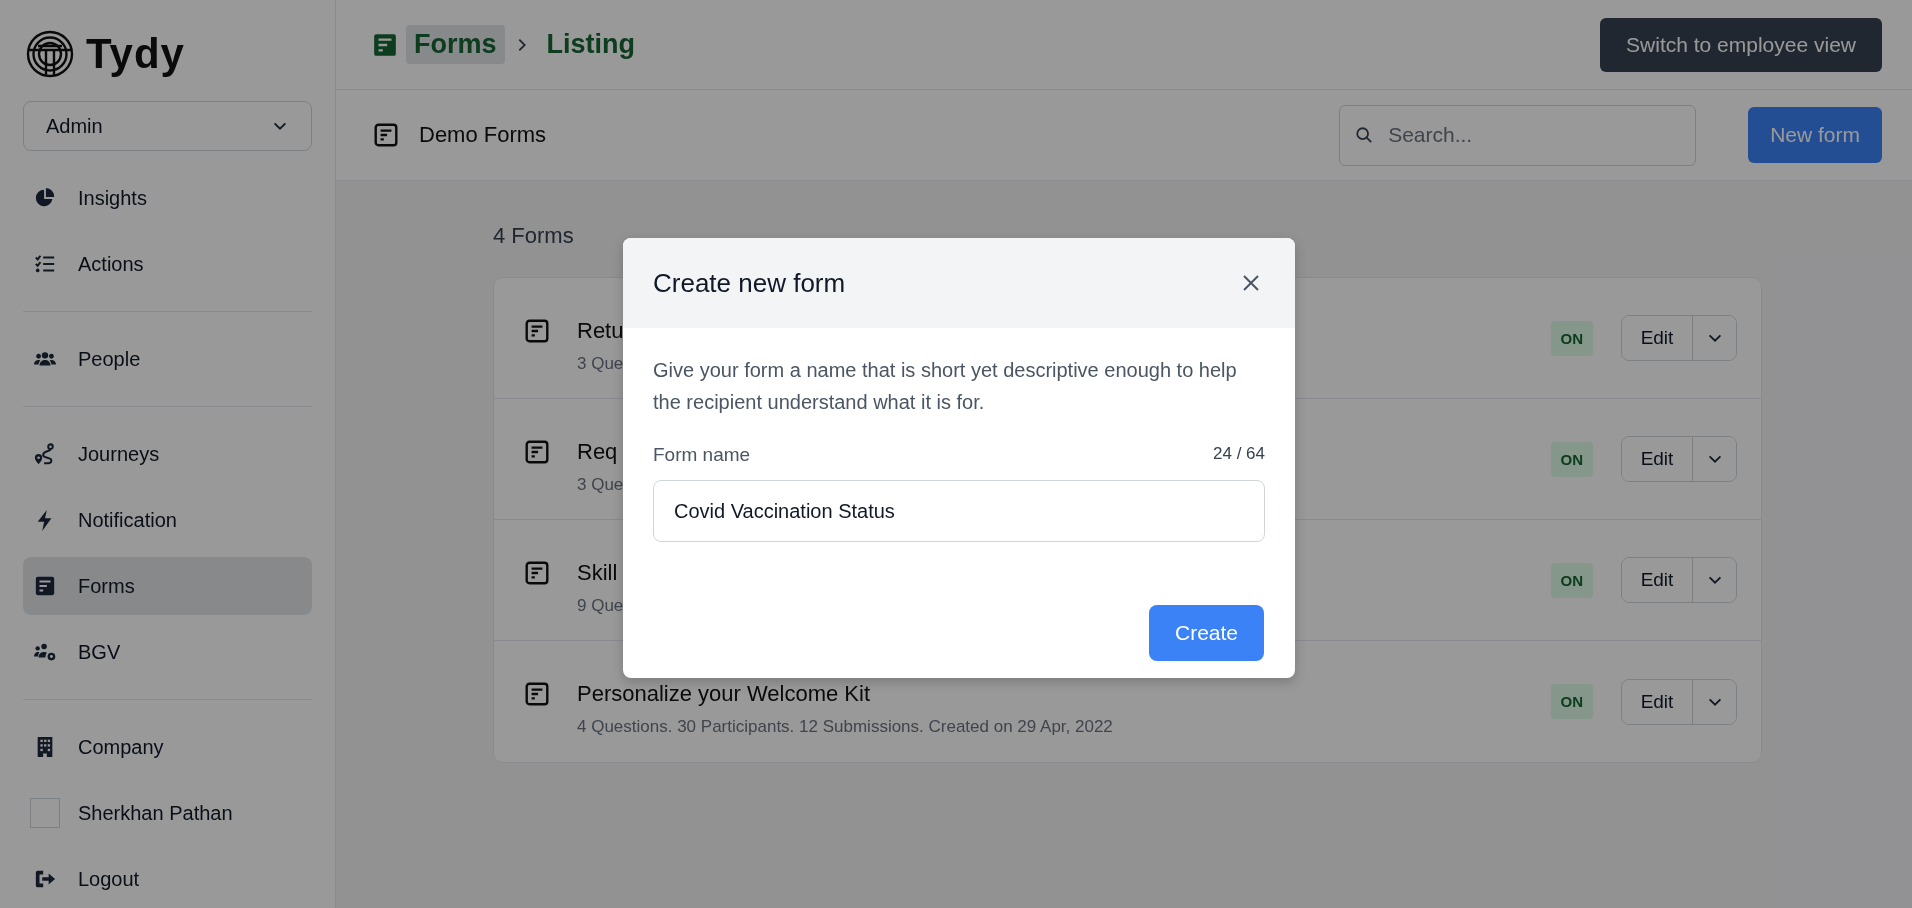  What do you see at coordinates (167, 813) in the screenshot?
I see `sidebar-item: Sherkhan Pathan` at bounding box center [167, 813].